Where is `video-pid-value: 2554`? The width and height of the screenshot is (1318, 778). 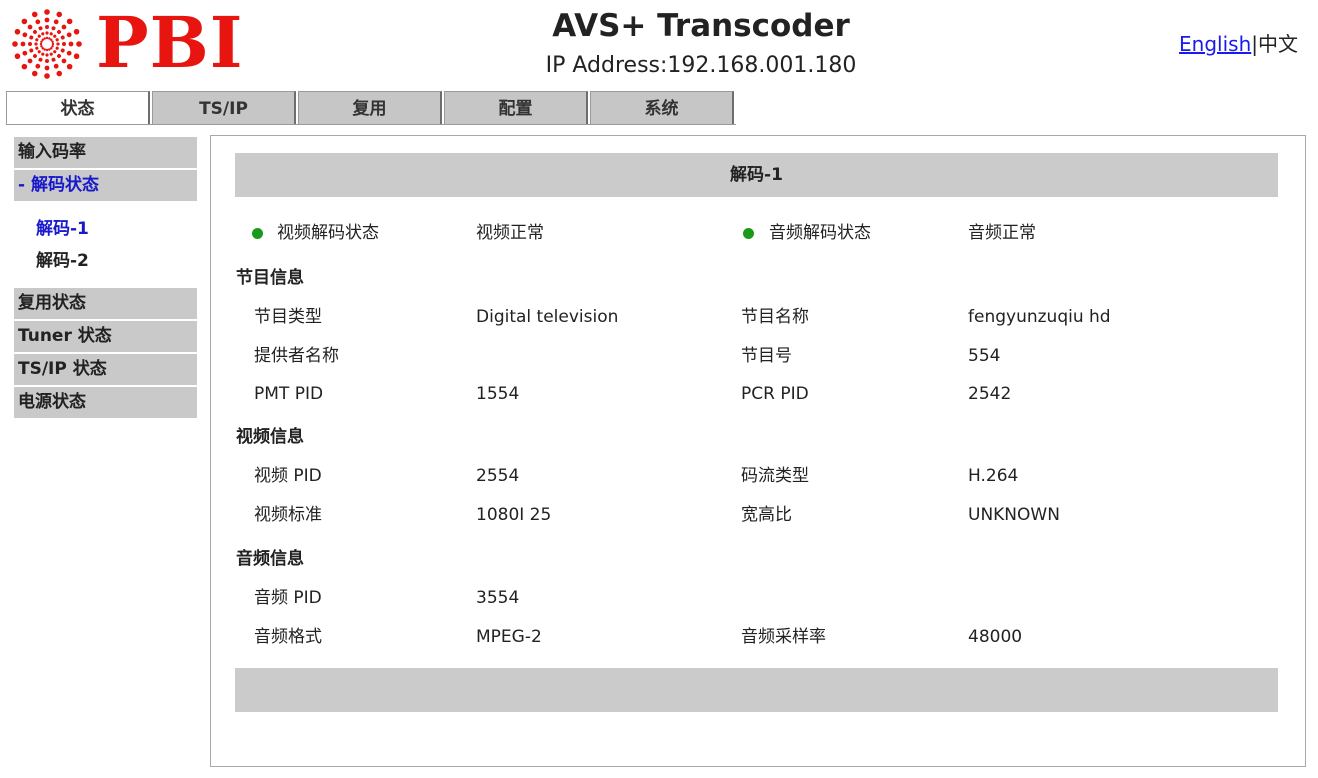 video-pid-value: 2554 is located at coordinates (498, 476).